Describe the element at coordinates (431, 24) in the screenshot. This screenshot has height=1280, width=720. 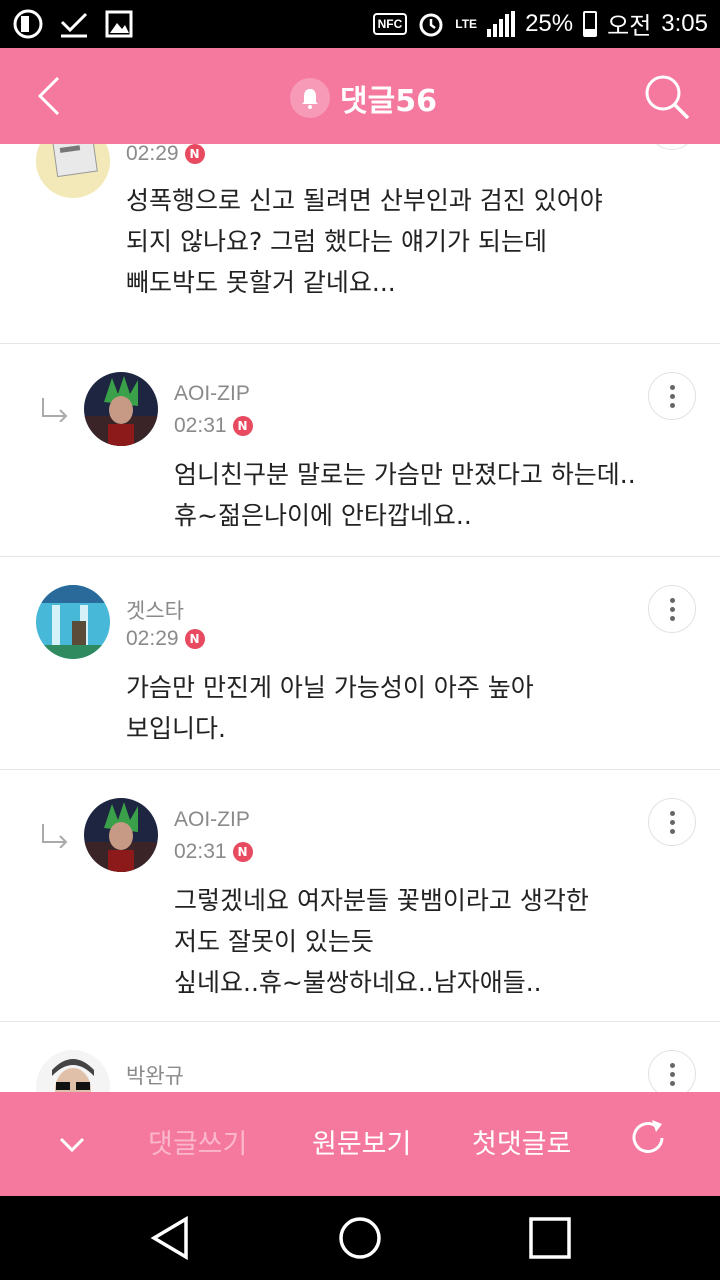
I see `alarm-icon` at that location.